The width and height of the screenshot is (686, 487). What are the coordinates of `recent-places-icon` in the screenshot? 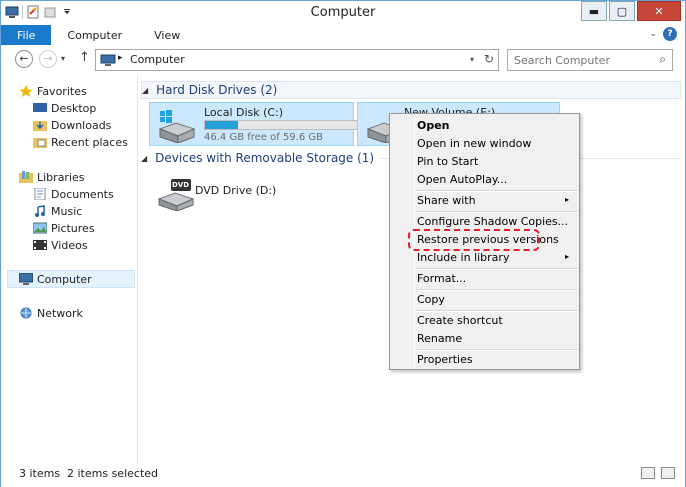 It's located at (40, 142).